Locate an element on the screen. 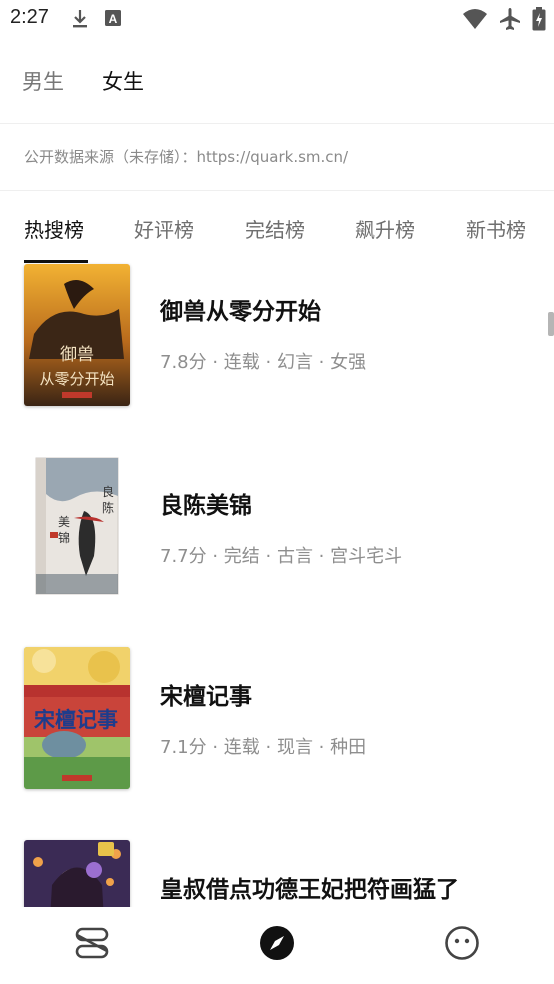 This screenshot has height=984, width=554. download-icon is located at coordinates (80, 19).